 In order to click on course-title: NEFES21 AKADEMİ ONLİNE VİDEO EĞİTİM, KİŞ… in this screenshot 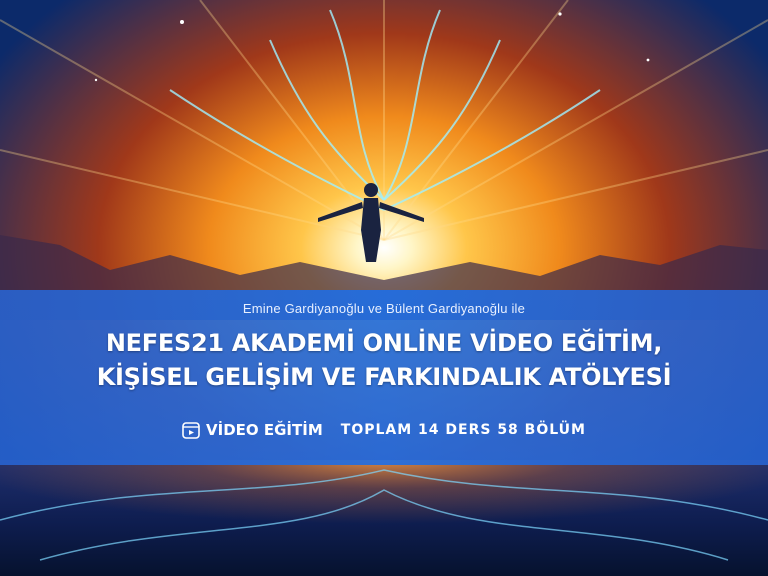, I will do `click(384, 360)`.